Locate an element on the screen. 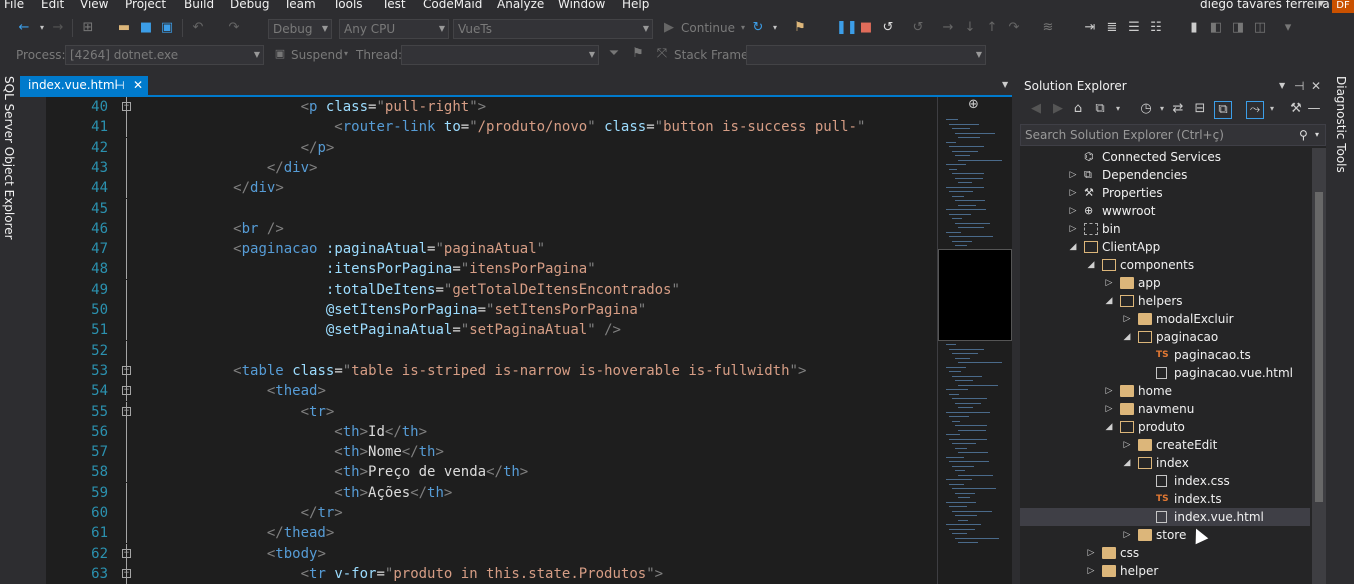 Image resolution: width=1354 pixels, height=584 pixels. tree-item-helper: ▷ helper is located at coordinates (1165, 571).